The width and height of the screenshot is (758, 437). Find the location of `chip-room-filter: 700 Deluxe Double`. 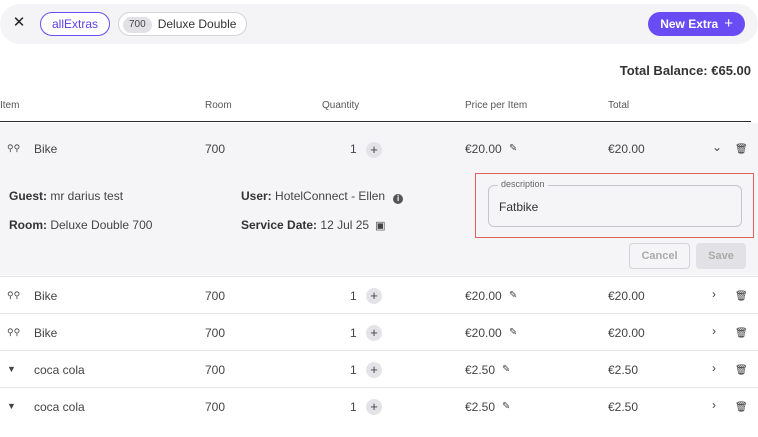

chip-room-filter: 700 Deluxe Double is located at coordinates (183, 24).